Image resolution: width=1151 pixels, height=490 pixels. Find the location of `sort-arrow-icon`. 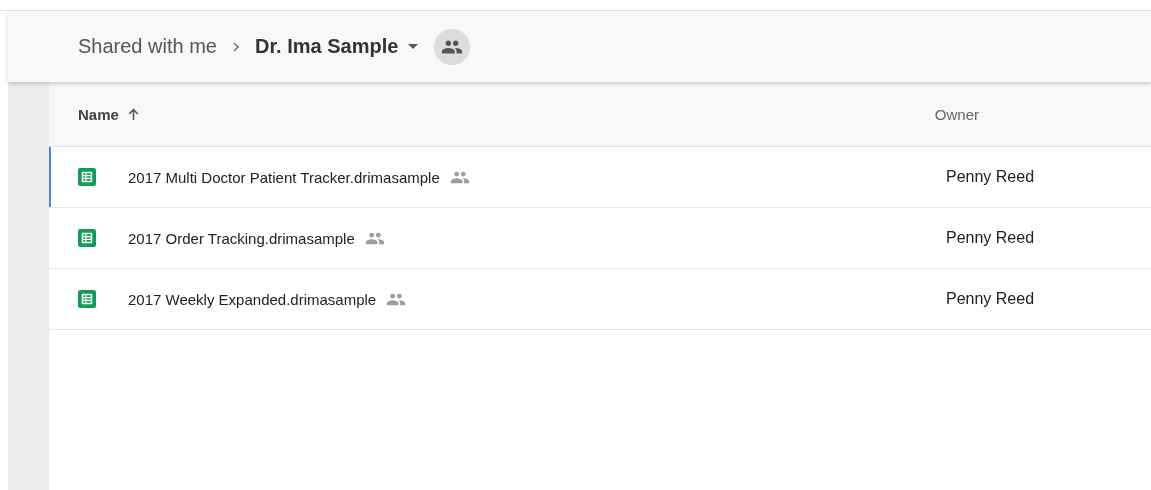

sort-arrow-icon is located at coordinates (133, 114).